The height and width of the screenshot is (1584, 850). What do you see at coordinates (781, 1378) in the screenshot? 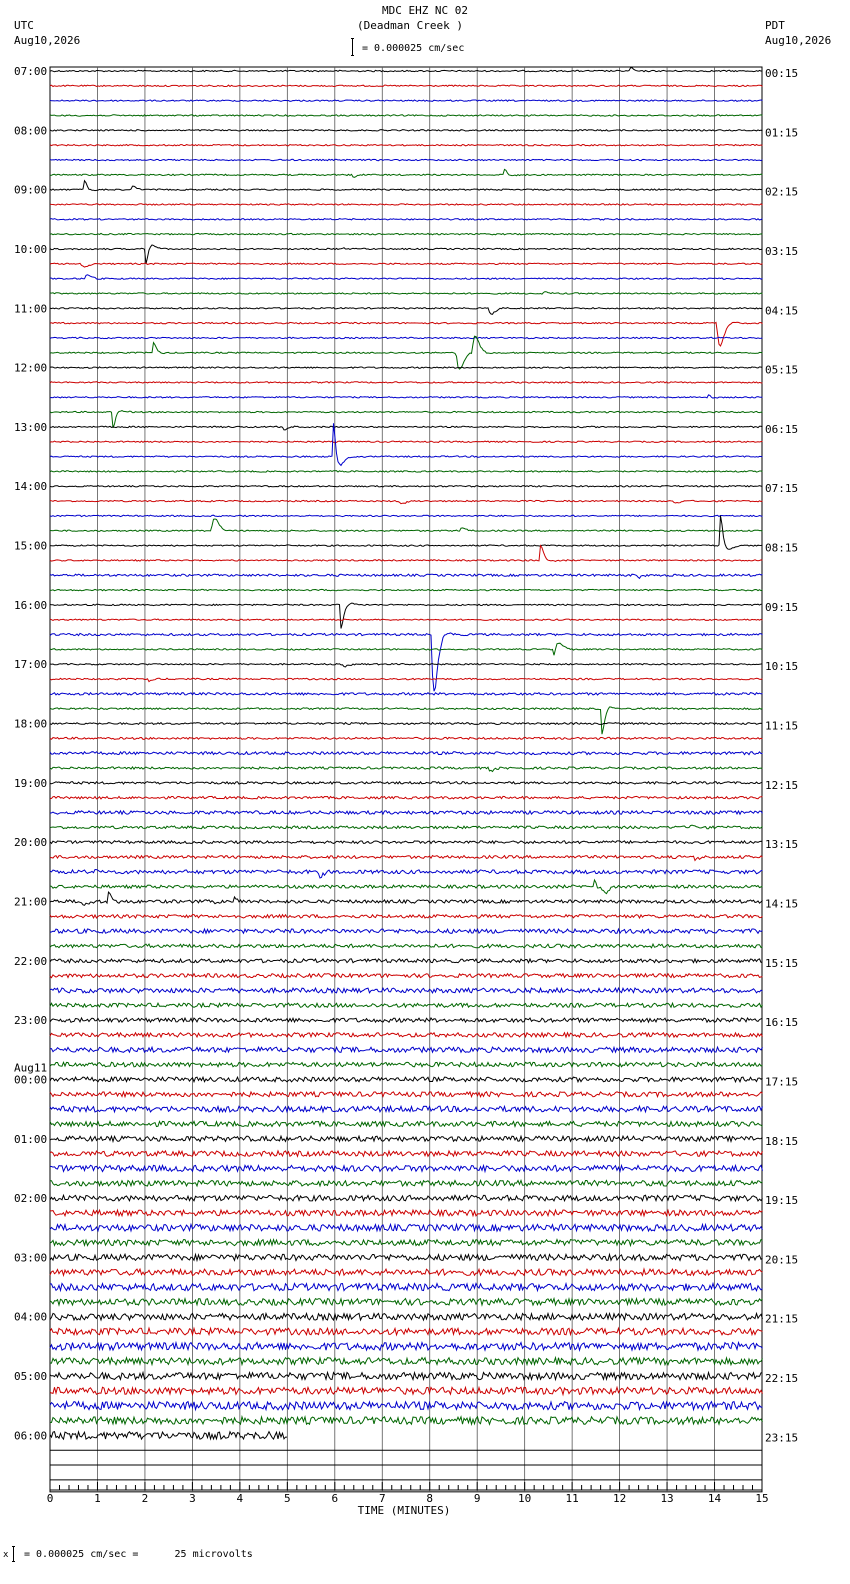
I see `pdt-hour-label: 22:15` at bounding box center [781, 1378].